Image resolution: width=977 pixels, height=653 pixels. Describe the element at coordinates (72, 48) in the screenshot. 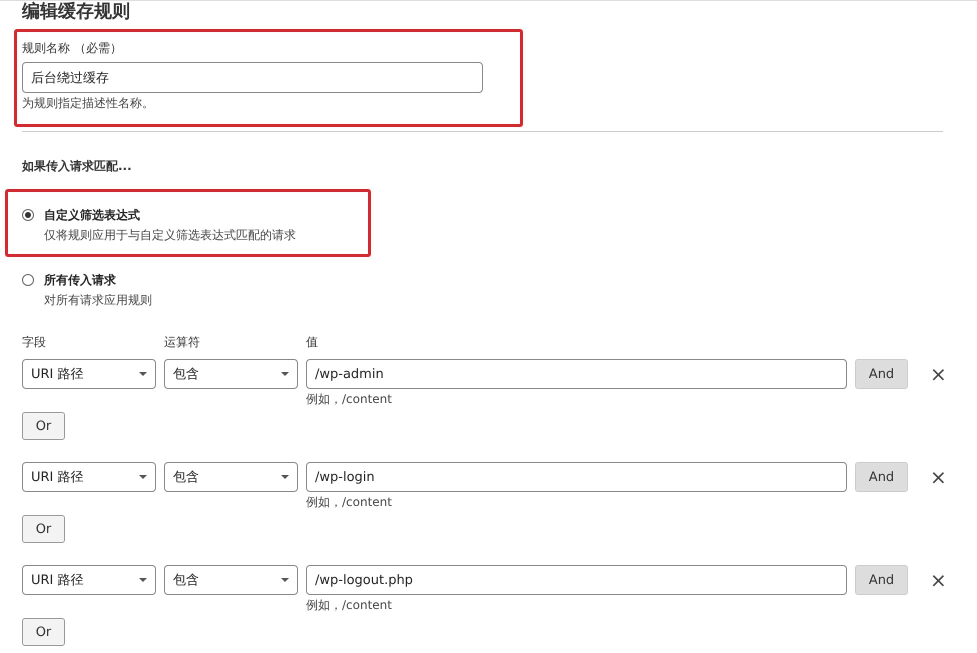

I see `field-label: 规则名称 （必需）` at that location.